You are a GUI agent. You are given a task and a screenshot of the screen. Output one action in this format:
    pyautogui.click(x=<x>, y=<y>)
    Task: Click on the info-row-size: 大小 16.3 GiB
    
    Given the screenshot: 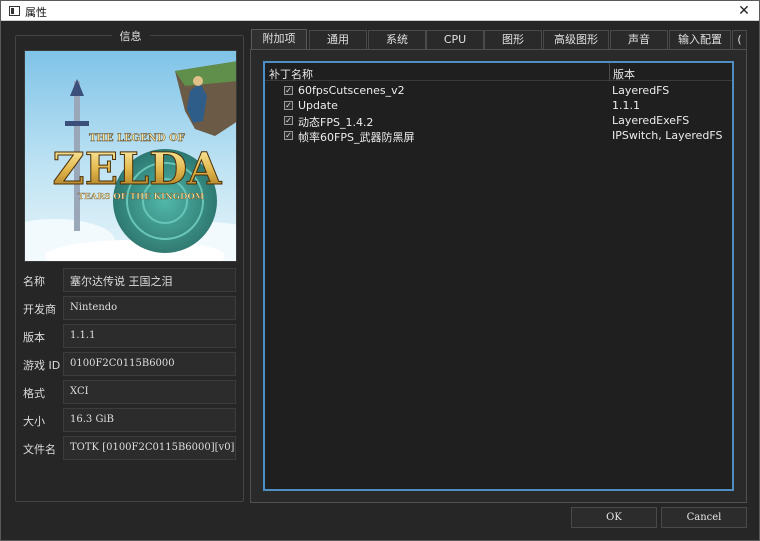 What is the action you would take?
    pyautogui.click(x=130, y=420)
    